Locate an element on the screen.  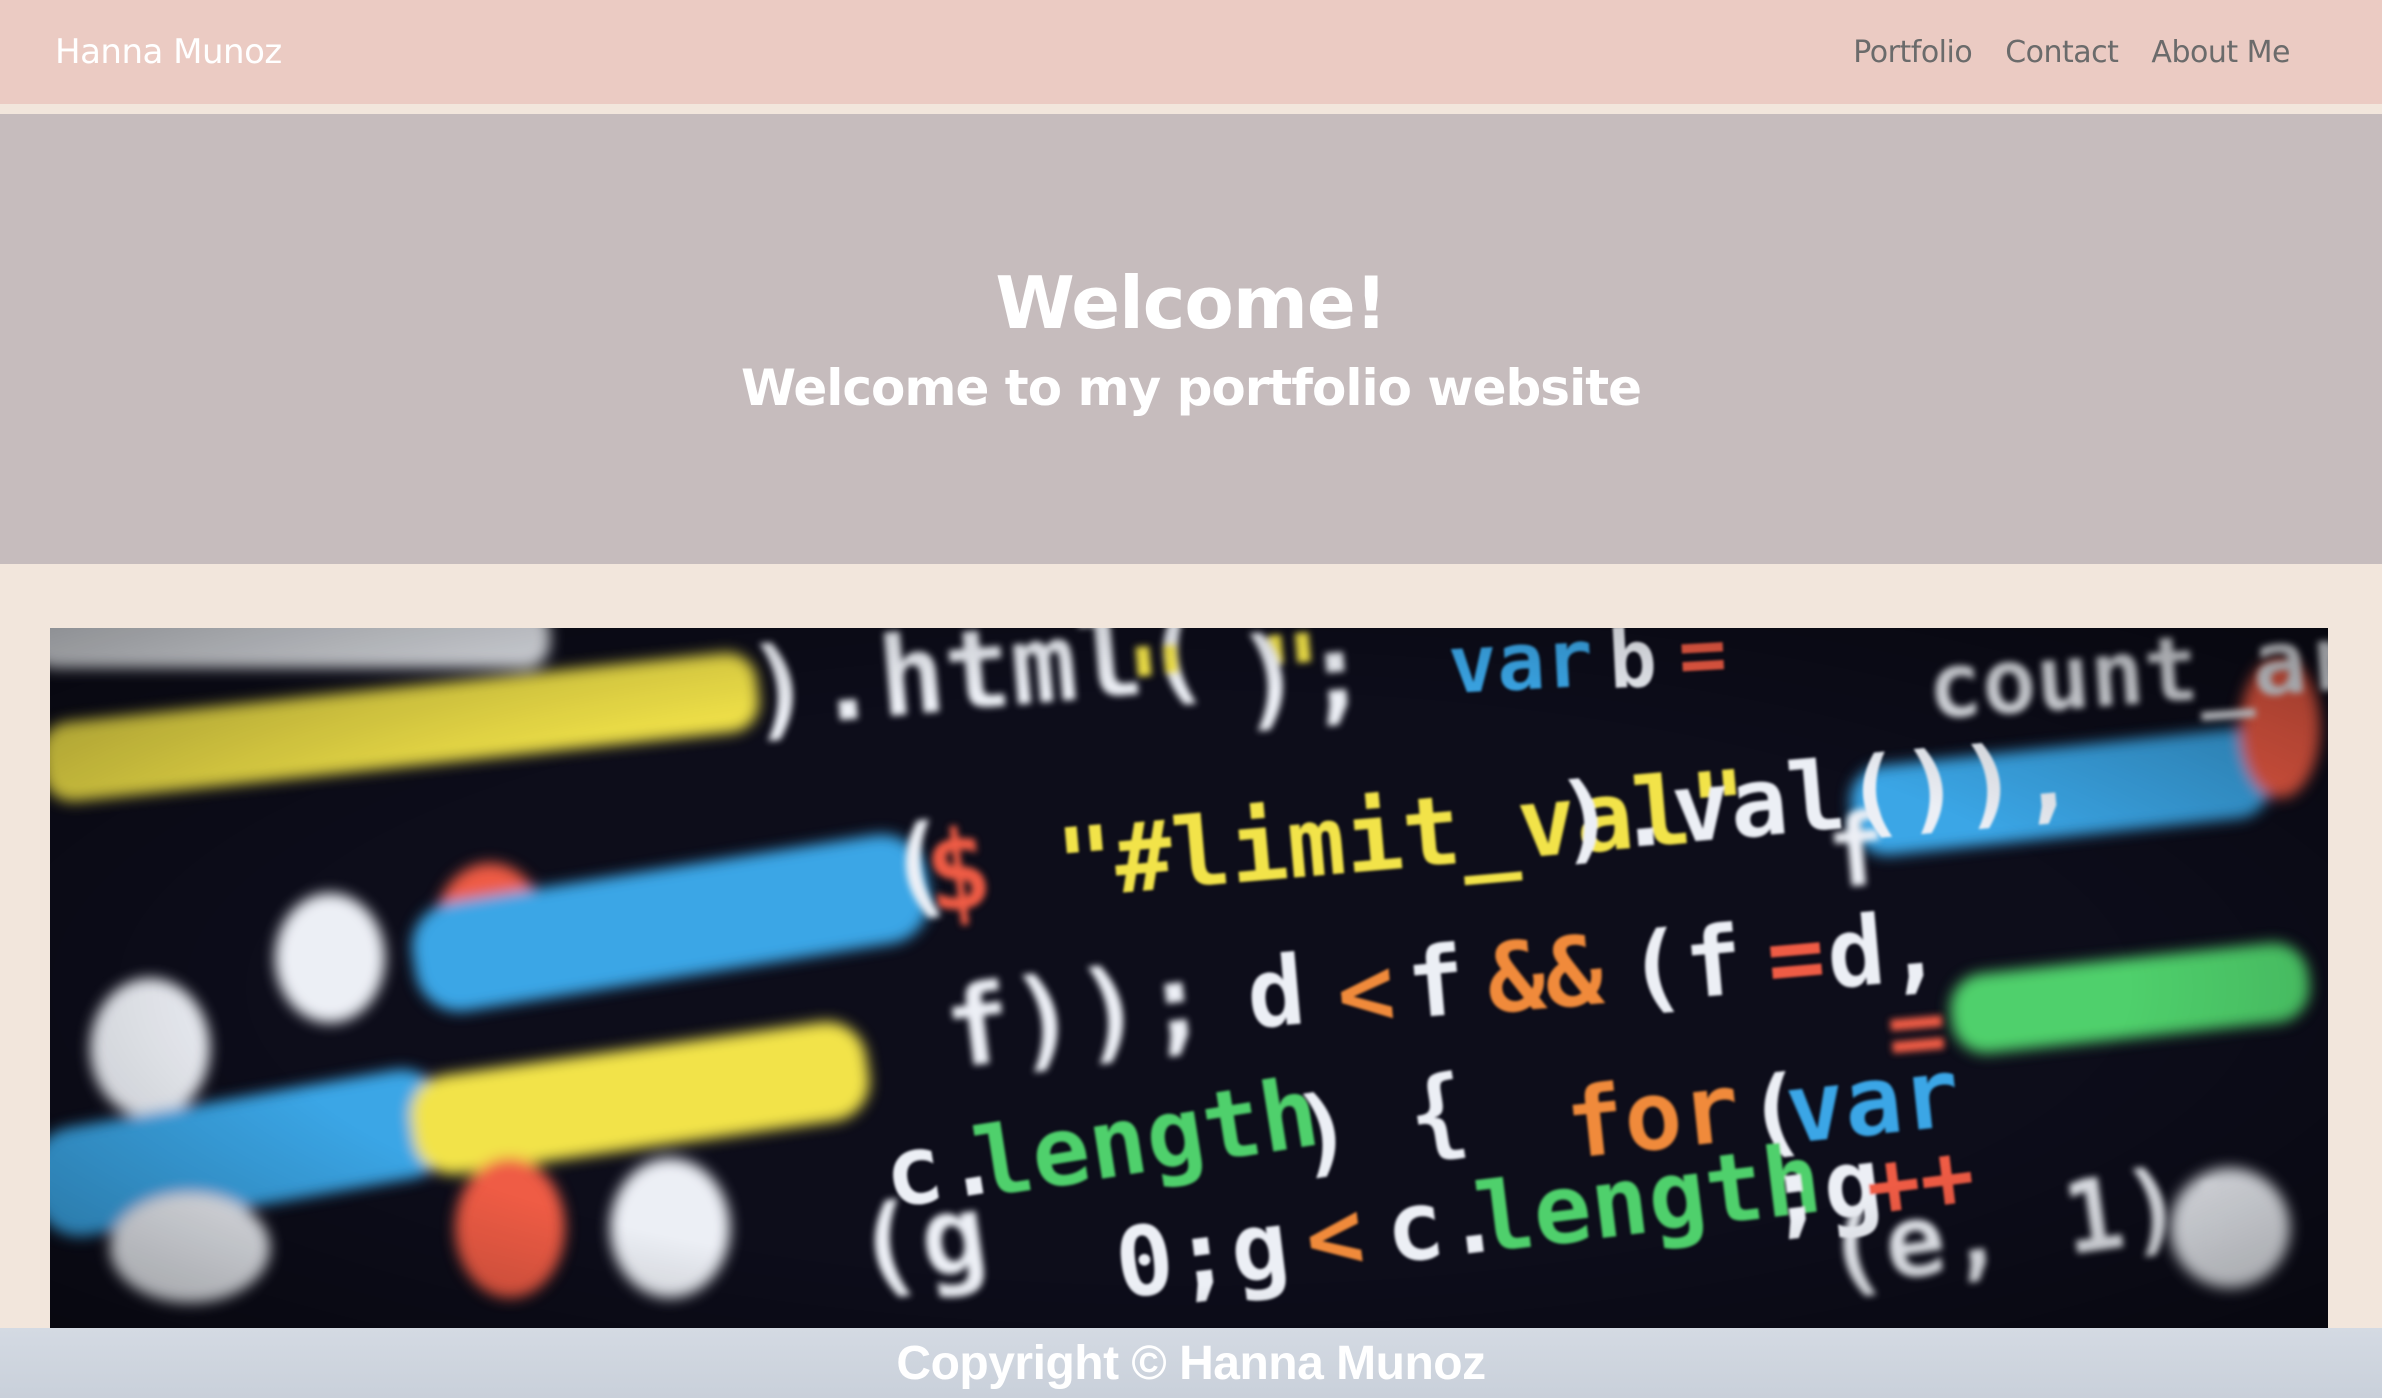
nav-link-about-me: About Me is located at coordinates (2220, 52).